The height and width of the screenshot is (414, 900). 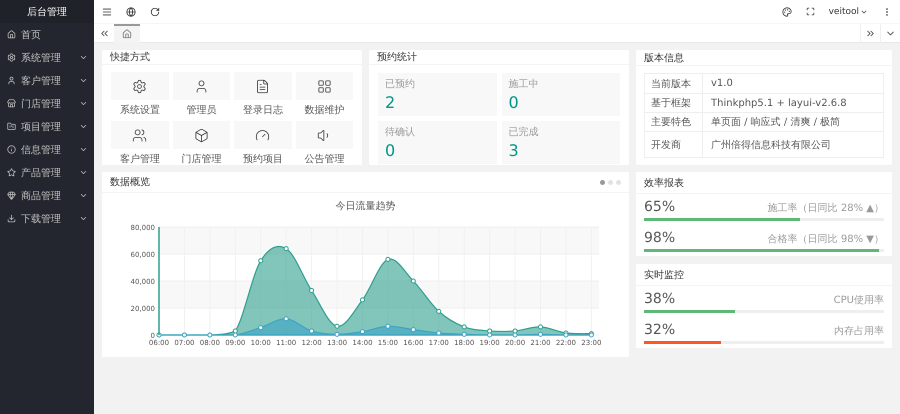 What do you see at coordinates (524, 132) in the screenshot?
I see `stat-label: 已完成` at bounding box center [524, 132].